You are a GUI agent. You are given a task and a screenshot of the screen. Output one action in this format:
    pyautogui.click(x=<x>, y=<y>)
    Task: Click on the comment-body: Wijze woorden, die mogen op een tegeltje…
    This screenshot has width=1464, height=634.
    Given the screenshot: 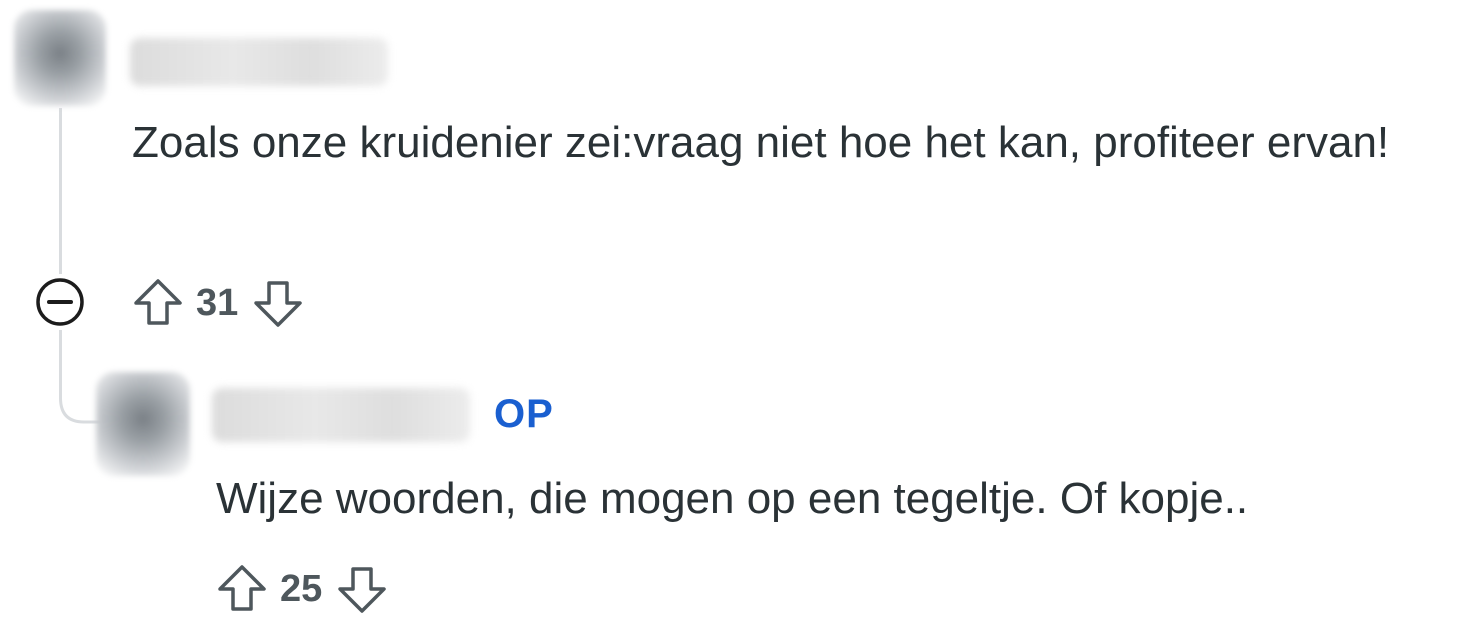 What is the action you would take?
    pyautogui.click(x=732, y=498)
    